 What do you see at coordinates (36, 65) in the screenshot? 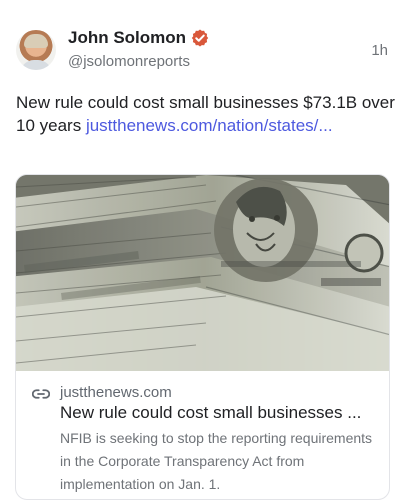
I see `avatar-shirt-shape` at bounding box center [36, 65].